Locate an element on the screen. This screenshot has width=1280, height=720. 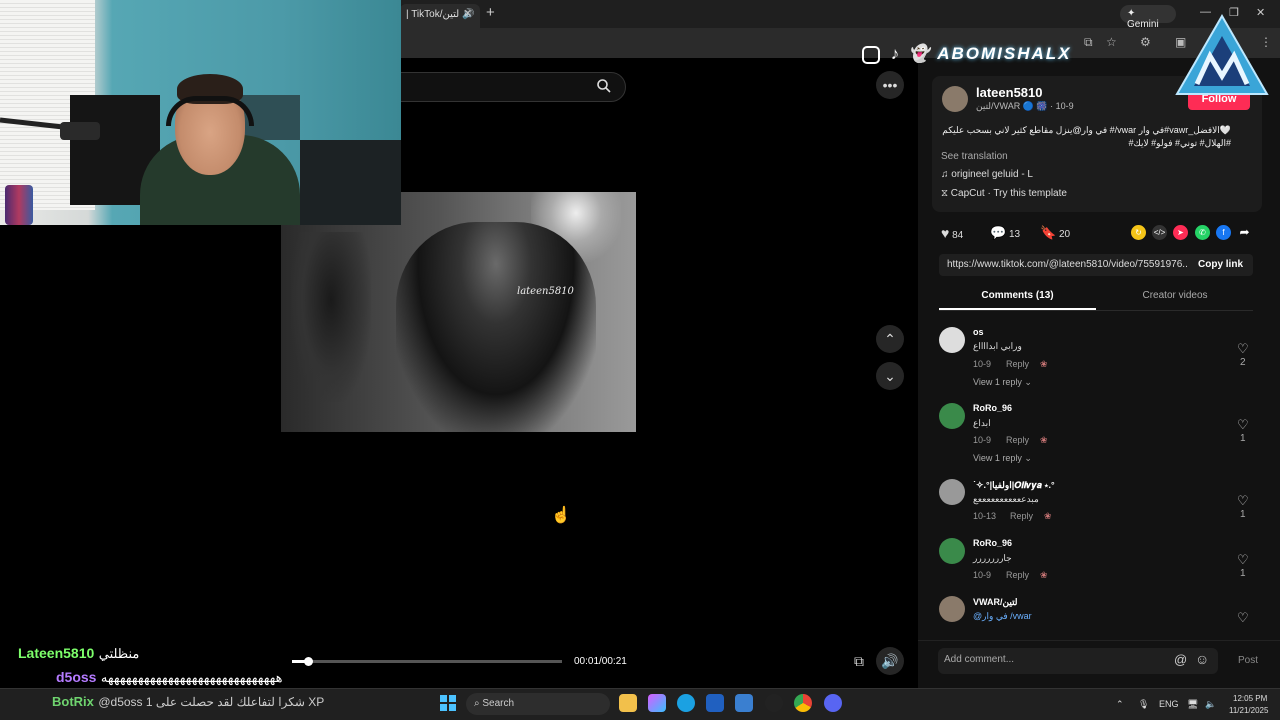
bookmark-icon: 🔖 is located at coordinates (1048, 232).